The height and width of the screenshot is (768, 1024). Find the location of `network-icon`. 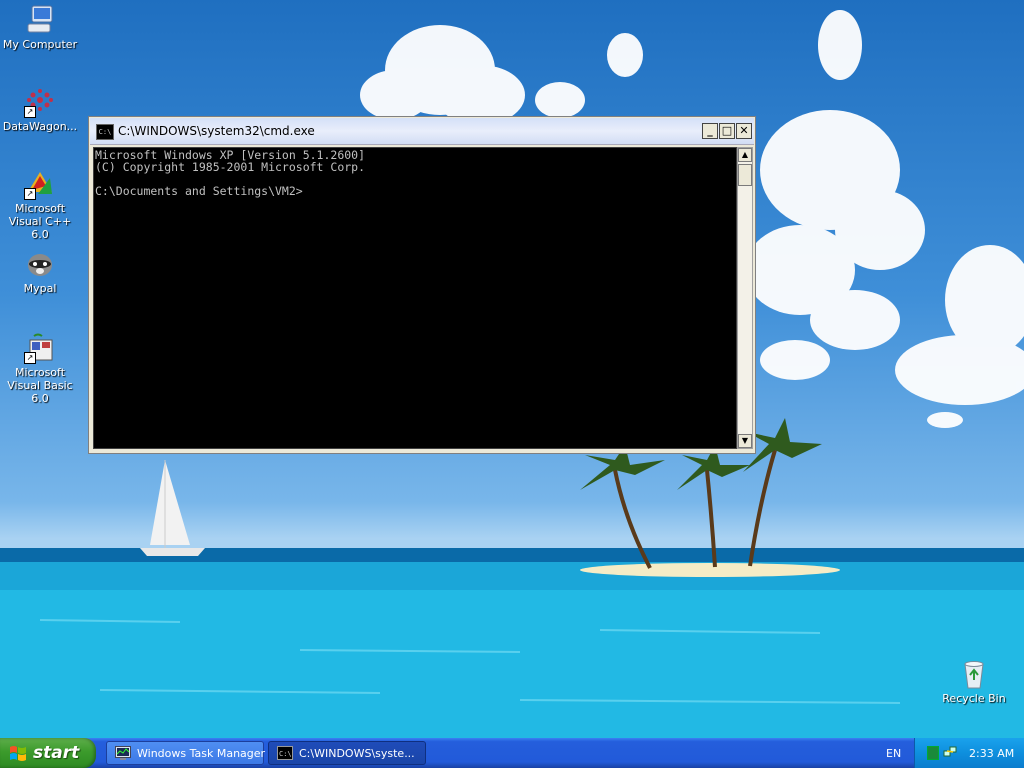

network-icon is located at coordinates (950, 752).